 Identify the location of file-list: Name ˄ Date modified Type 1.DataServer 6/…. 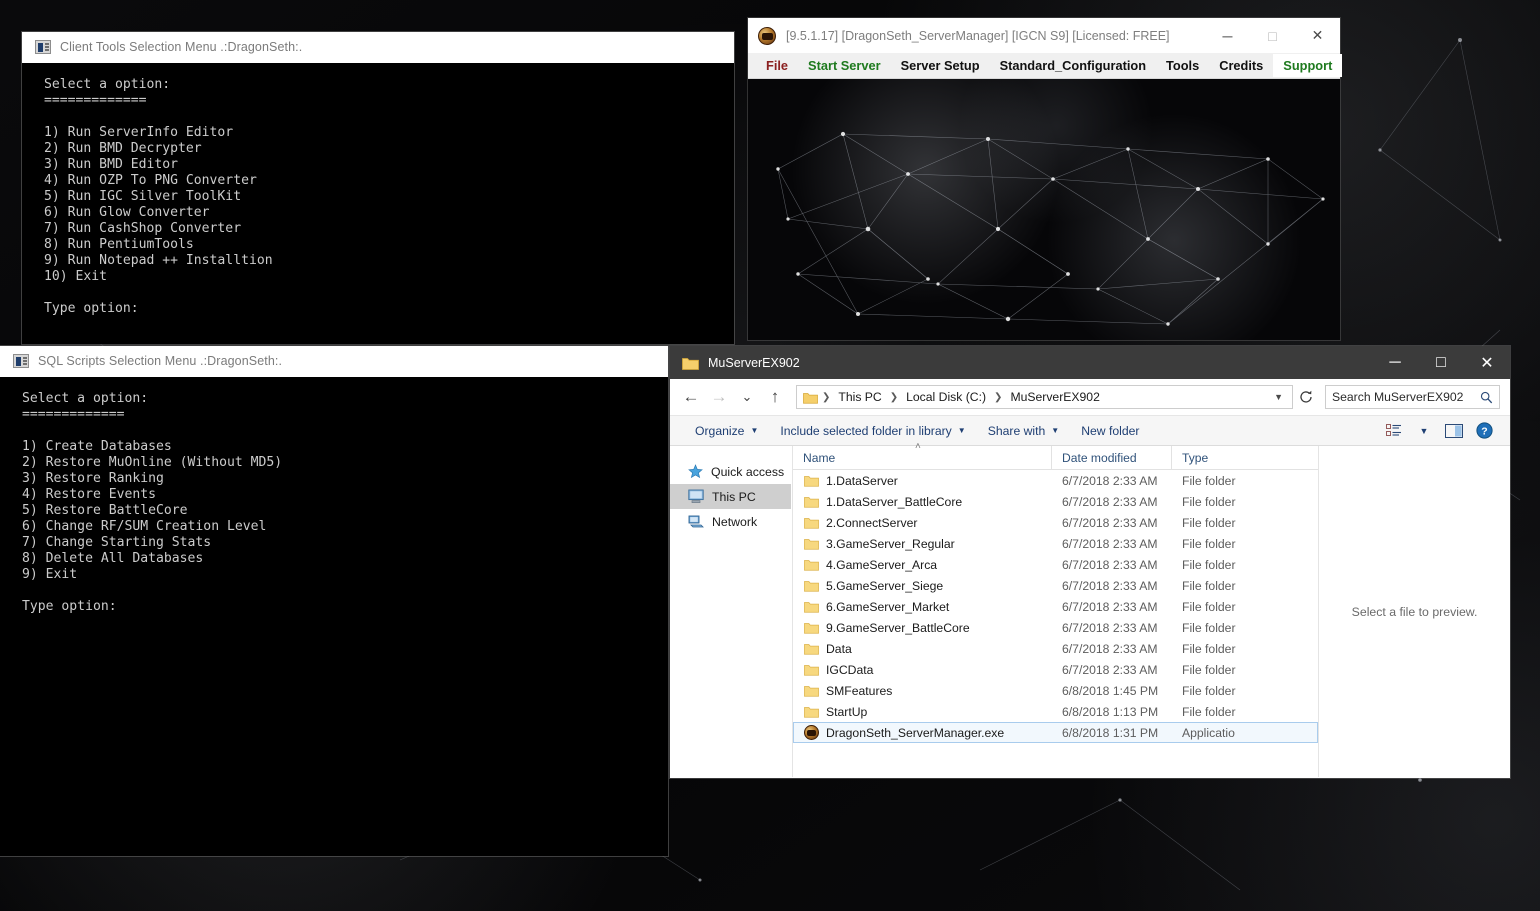
(1055, 609).